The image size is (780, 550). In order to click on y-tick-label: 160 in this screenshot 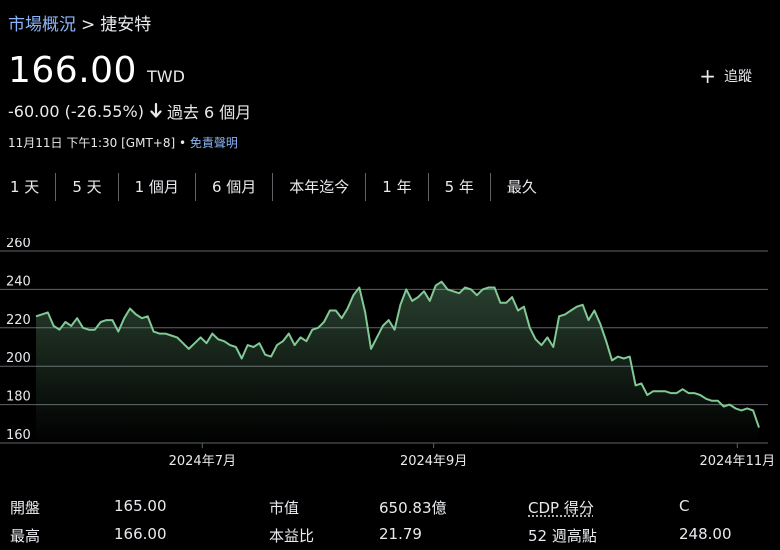, I will do `click(18, 435)`.